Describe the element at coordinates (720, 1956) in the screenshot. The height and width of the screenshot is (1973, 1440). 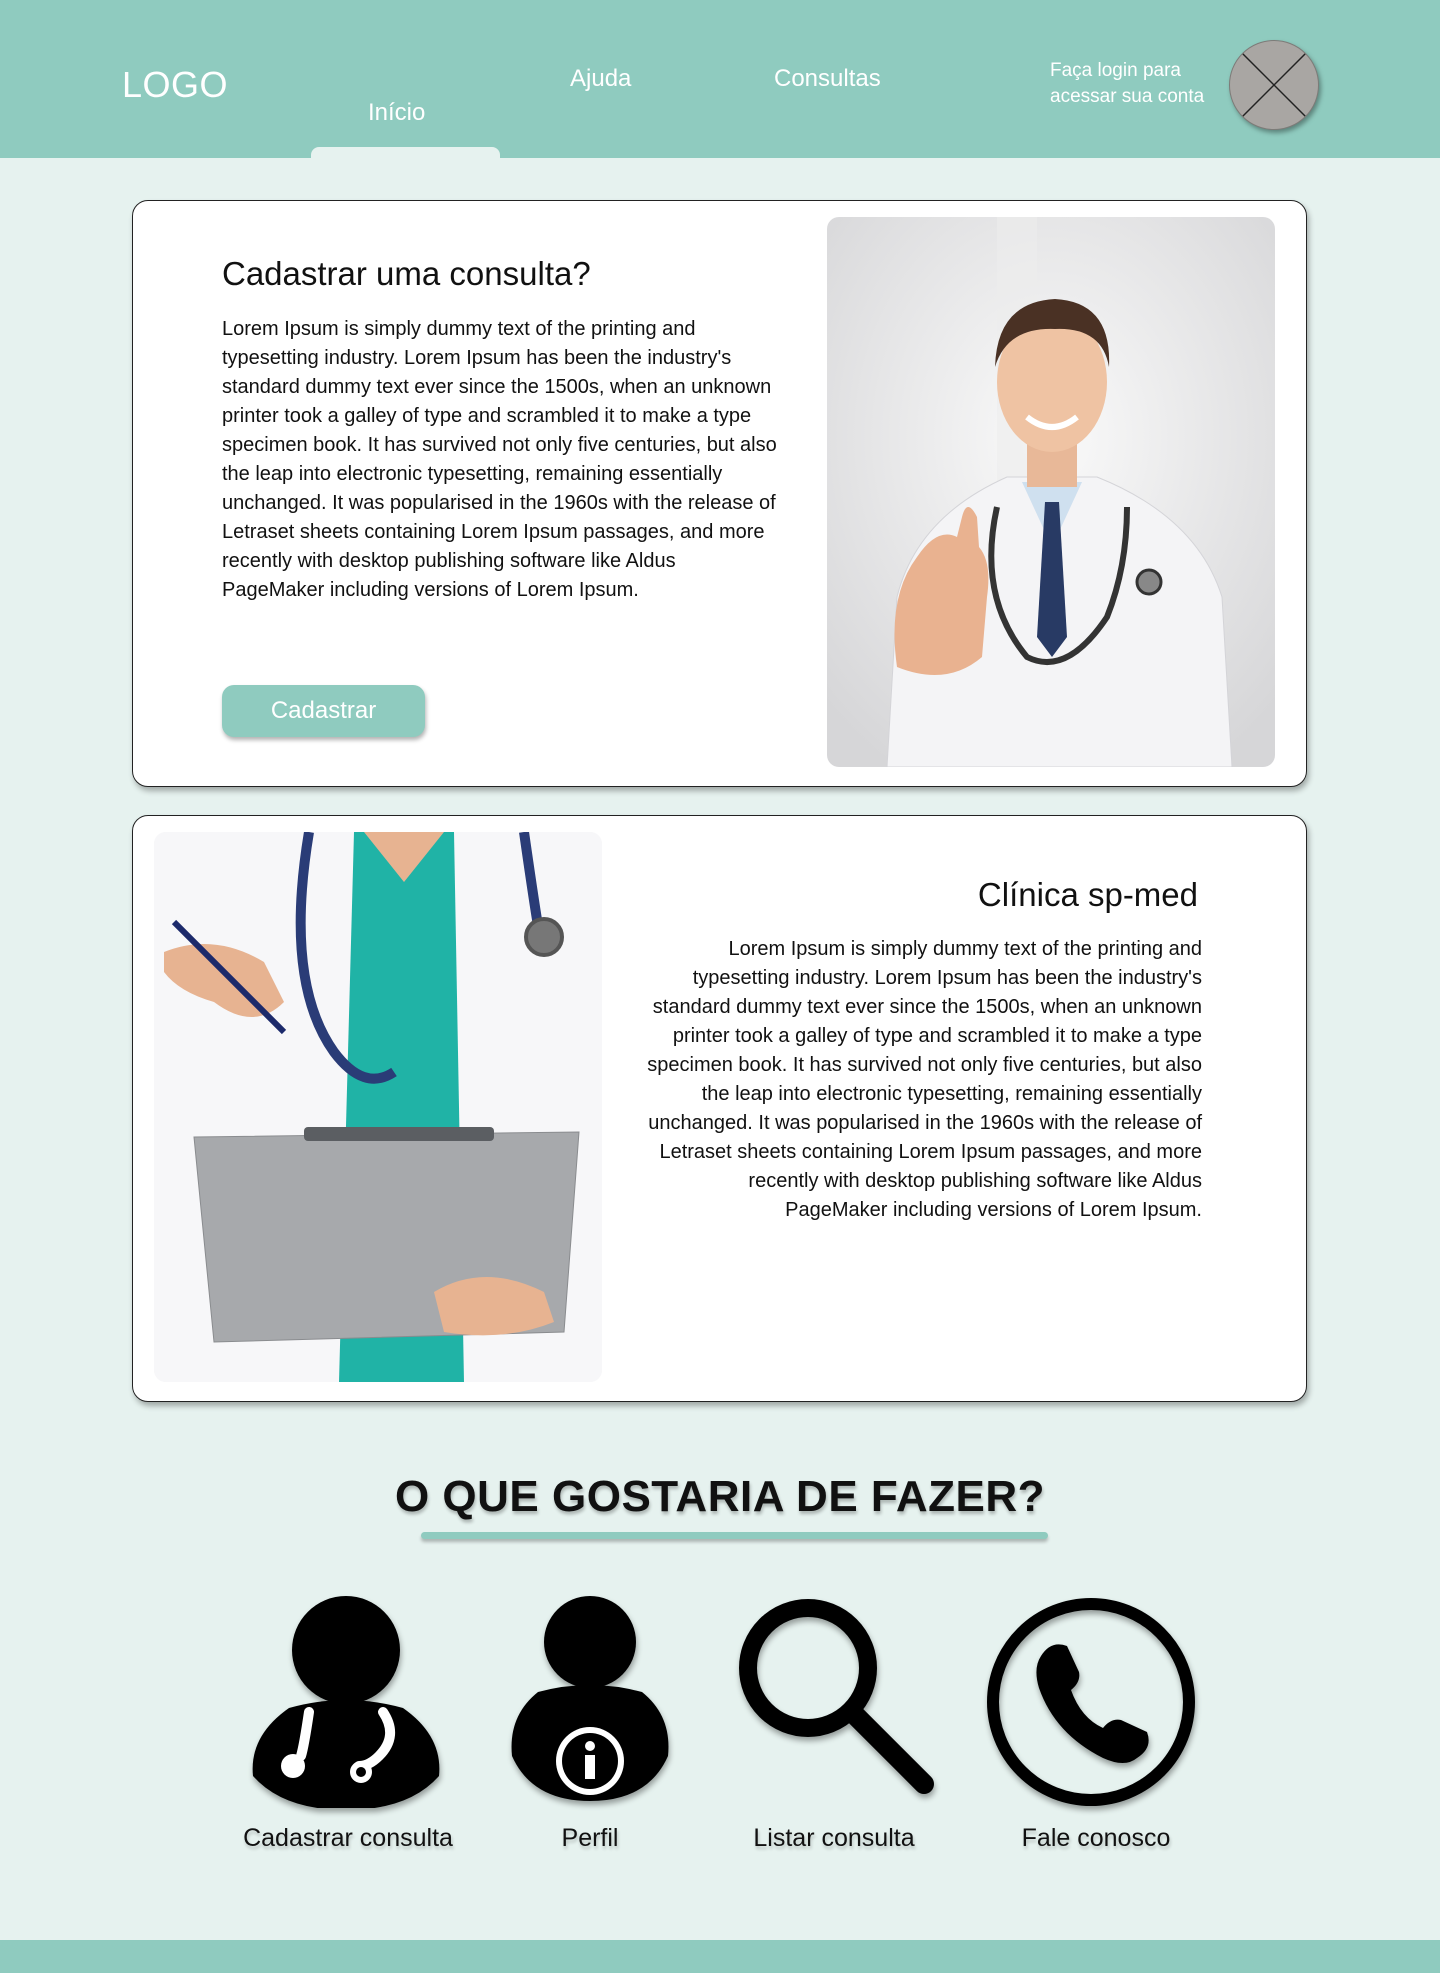
I see `footer-bar` at that location.